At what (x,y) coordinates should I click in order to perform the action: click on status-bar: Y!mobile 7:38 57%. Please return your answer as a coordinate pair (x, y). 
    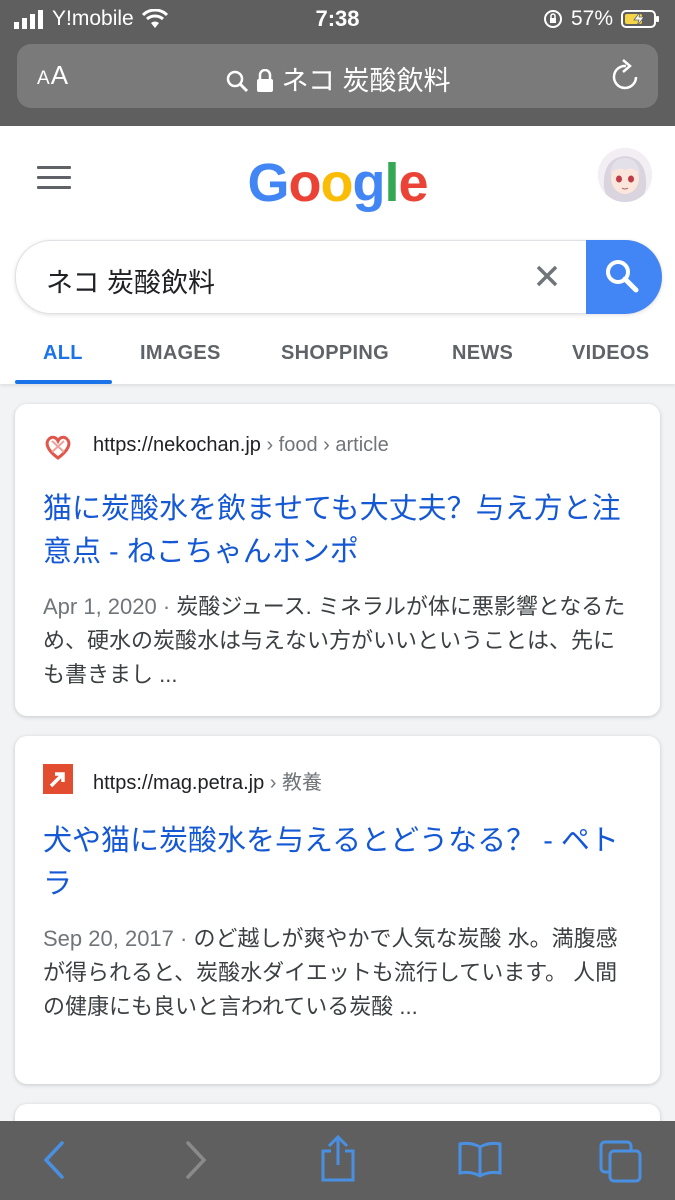
    Looking at the image, I should click on (337, 20).